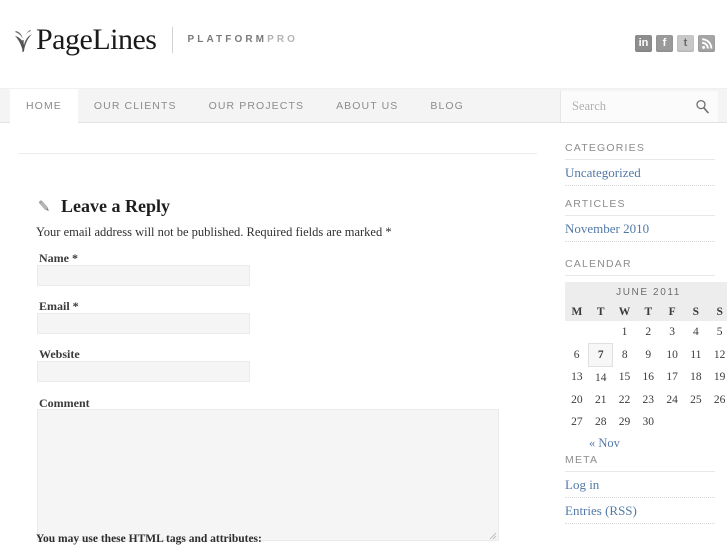 The width and height of the screenshot is (727, 545). Describe the element at coordinates (577, 399) in the screenshot. I see `calendar-day: 20` at that location.